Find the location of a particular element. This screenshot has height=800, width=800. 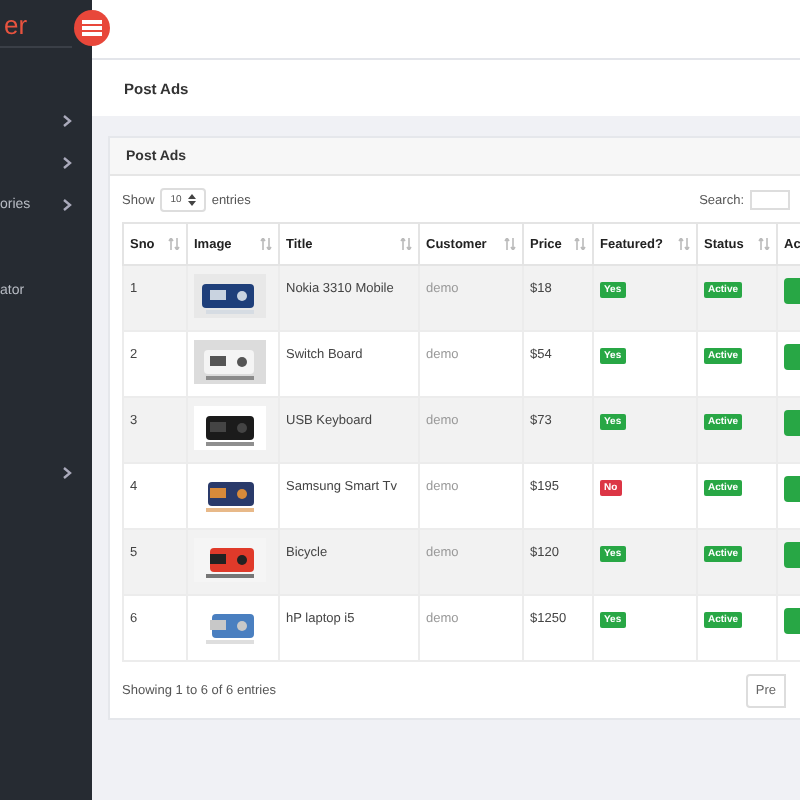

logo-text: er is located at coordinates (36, 24).